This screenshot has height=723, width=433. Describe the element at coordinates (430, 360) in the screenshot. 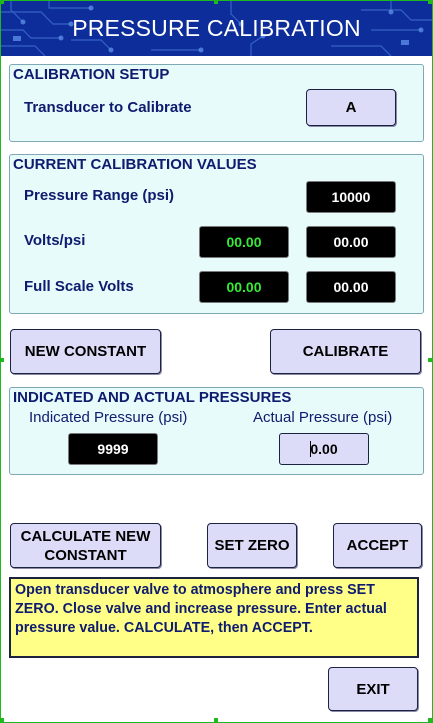

I see `resize-handle-middle-right` at that location.